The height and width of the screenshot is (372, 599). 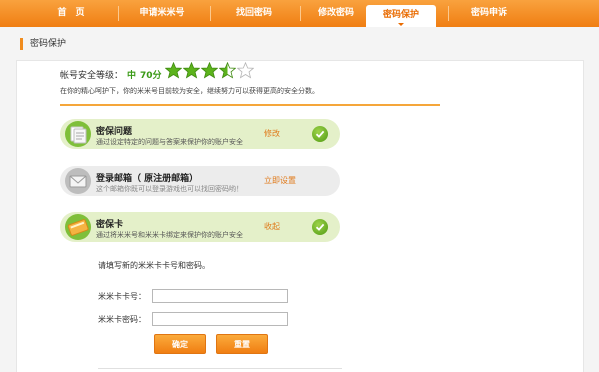 What do you see at coordinates (189, 91) in the screenshot?
I see `security-tip: 在你的精心呵护下，你的米米号目前较为安全，继续努力可以获得更高的安全分数。` at bounding box center [189, 91].